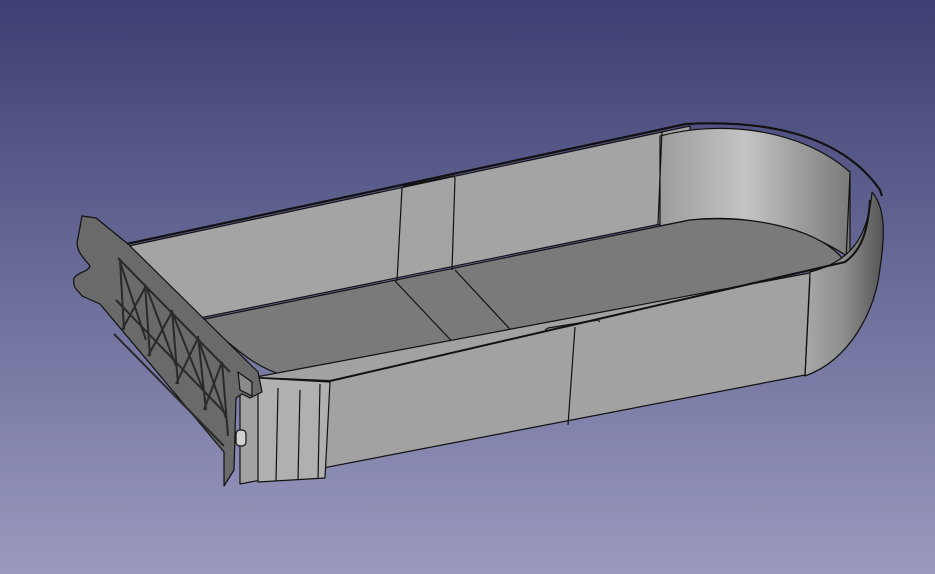 This screenshot has height=574, width=935. Describe the element at coordinates (241, 438) in the screenshot. I see `bracket-screw-slot` at that location.